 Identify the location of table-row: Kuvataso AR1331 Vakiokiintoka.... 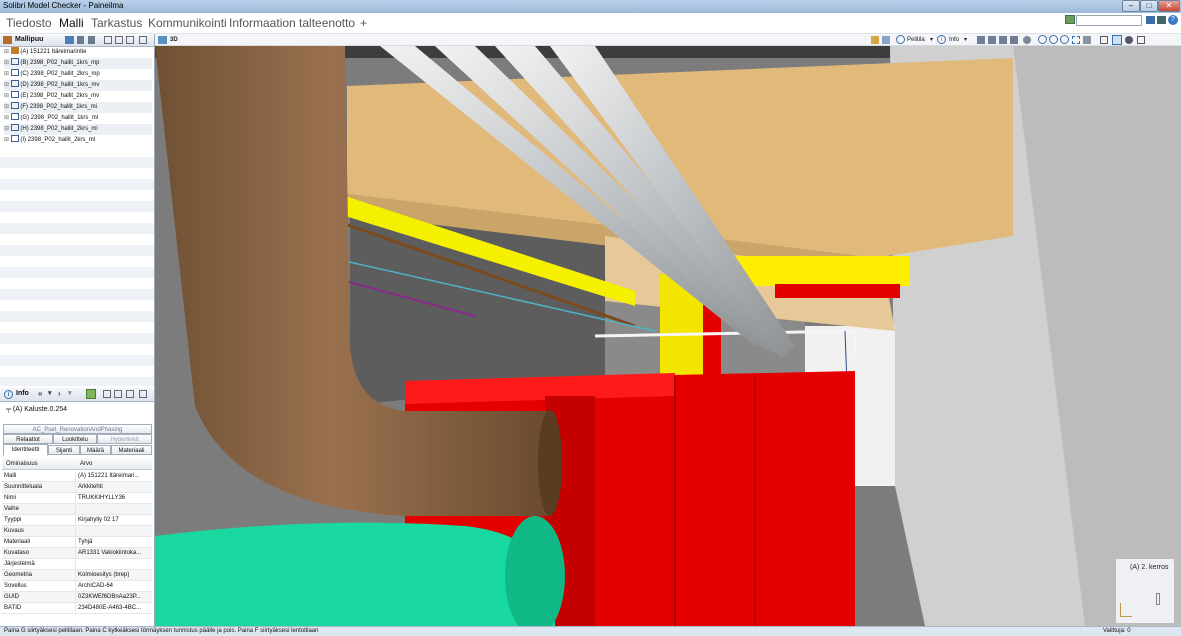
(77, 553).